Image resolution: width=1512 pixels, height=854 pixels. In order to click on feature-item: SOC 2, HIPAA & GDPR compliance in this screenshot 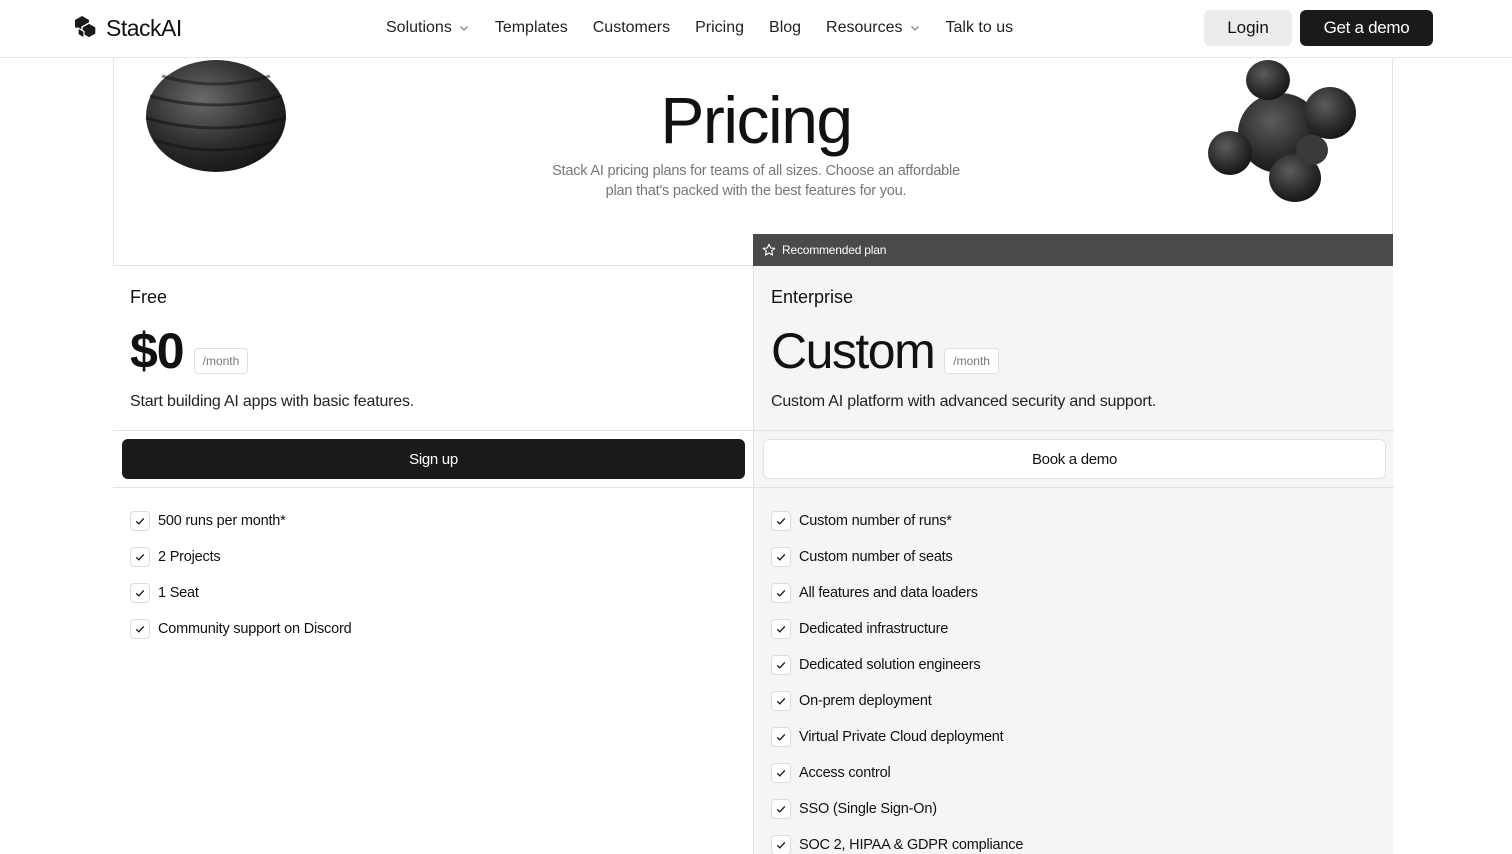, I will do `click(897, 840)`.